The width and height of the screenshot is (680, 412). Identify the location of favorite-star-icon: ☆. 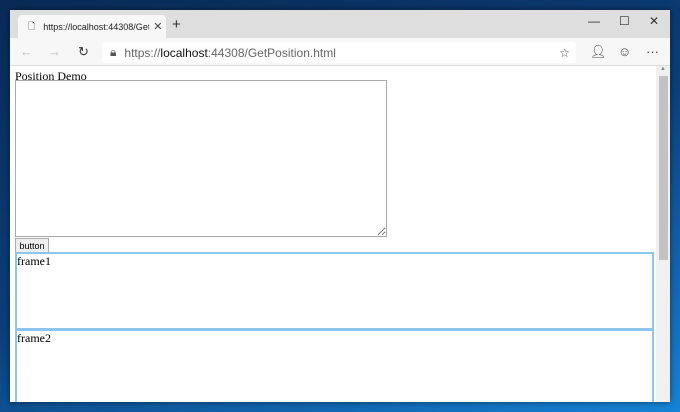
(564, 53).